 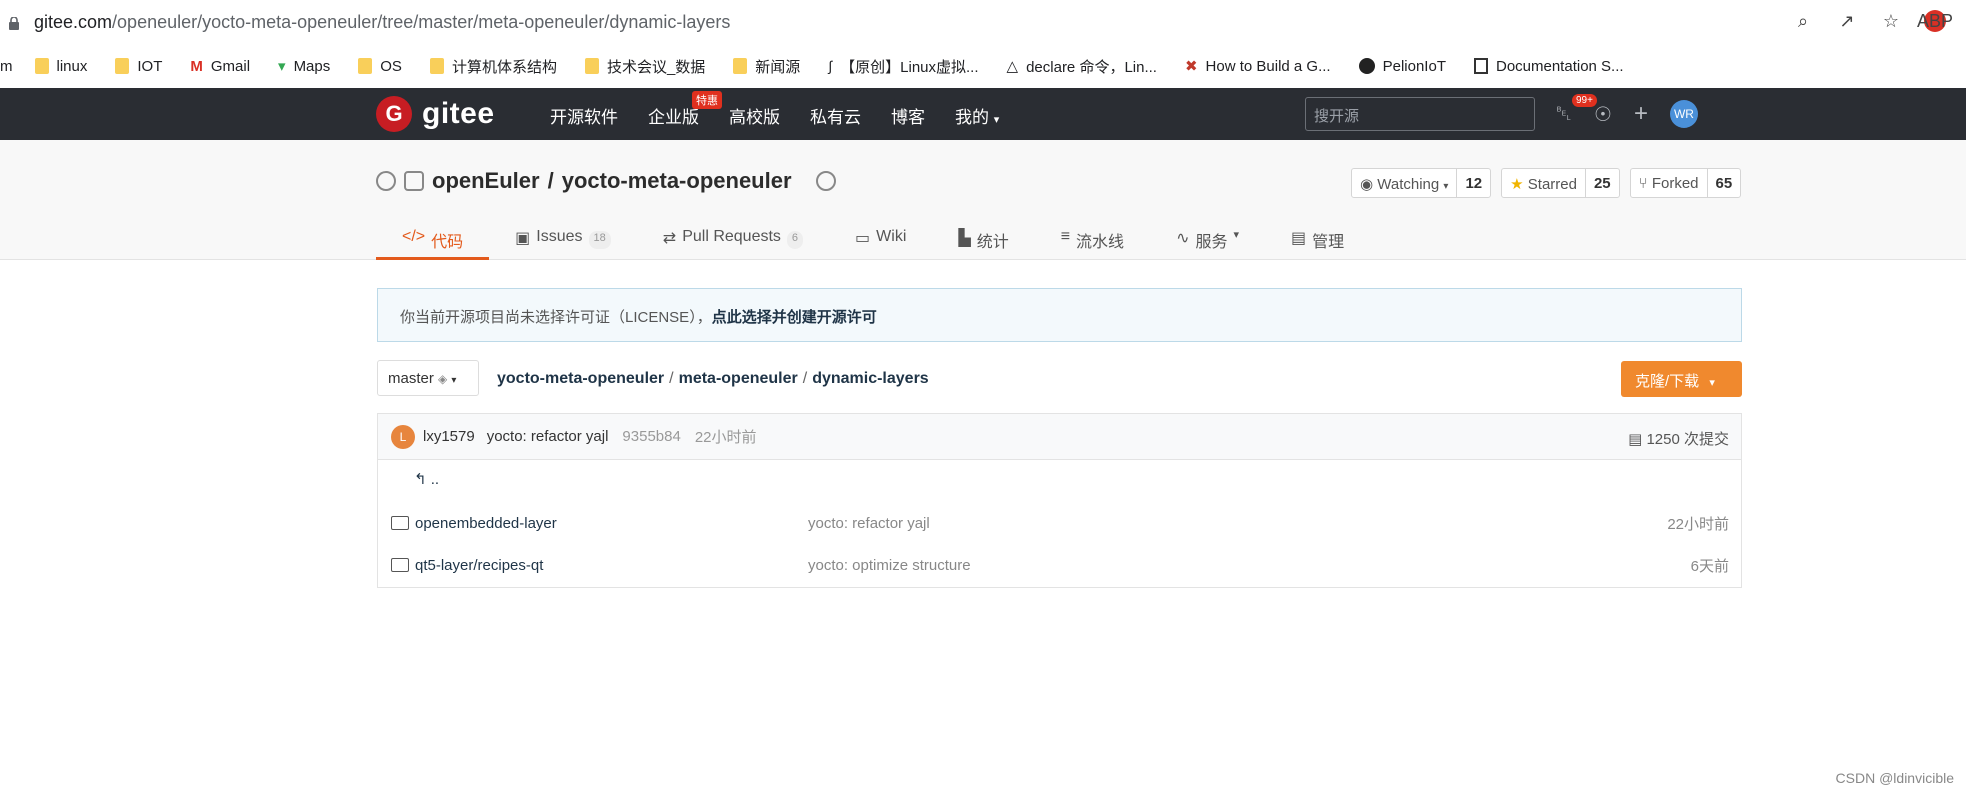 What do you see at coordinates (1012, 66) in the screenshot?
I see `tux-icon: △` at bounding box center [1012, 66].